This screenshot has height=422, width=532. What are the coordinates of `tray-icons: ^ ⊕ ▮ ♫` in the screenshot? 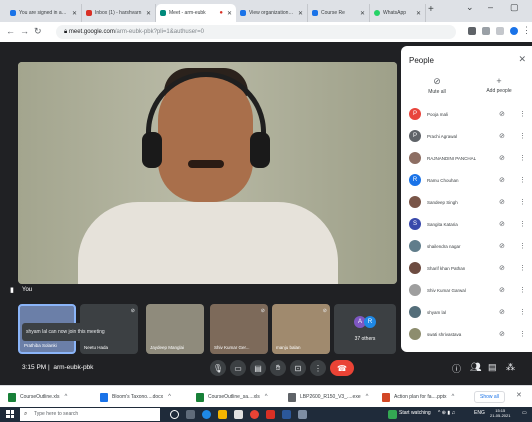 It's located at (446, 413).